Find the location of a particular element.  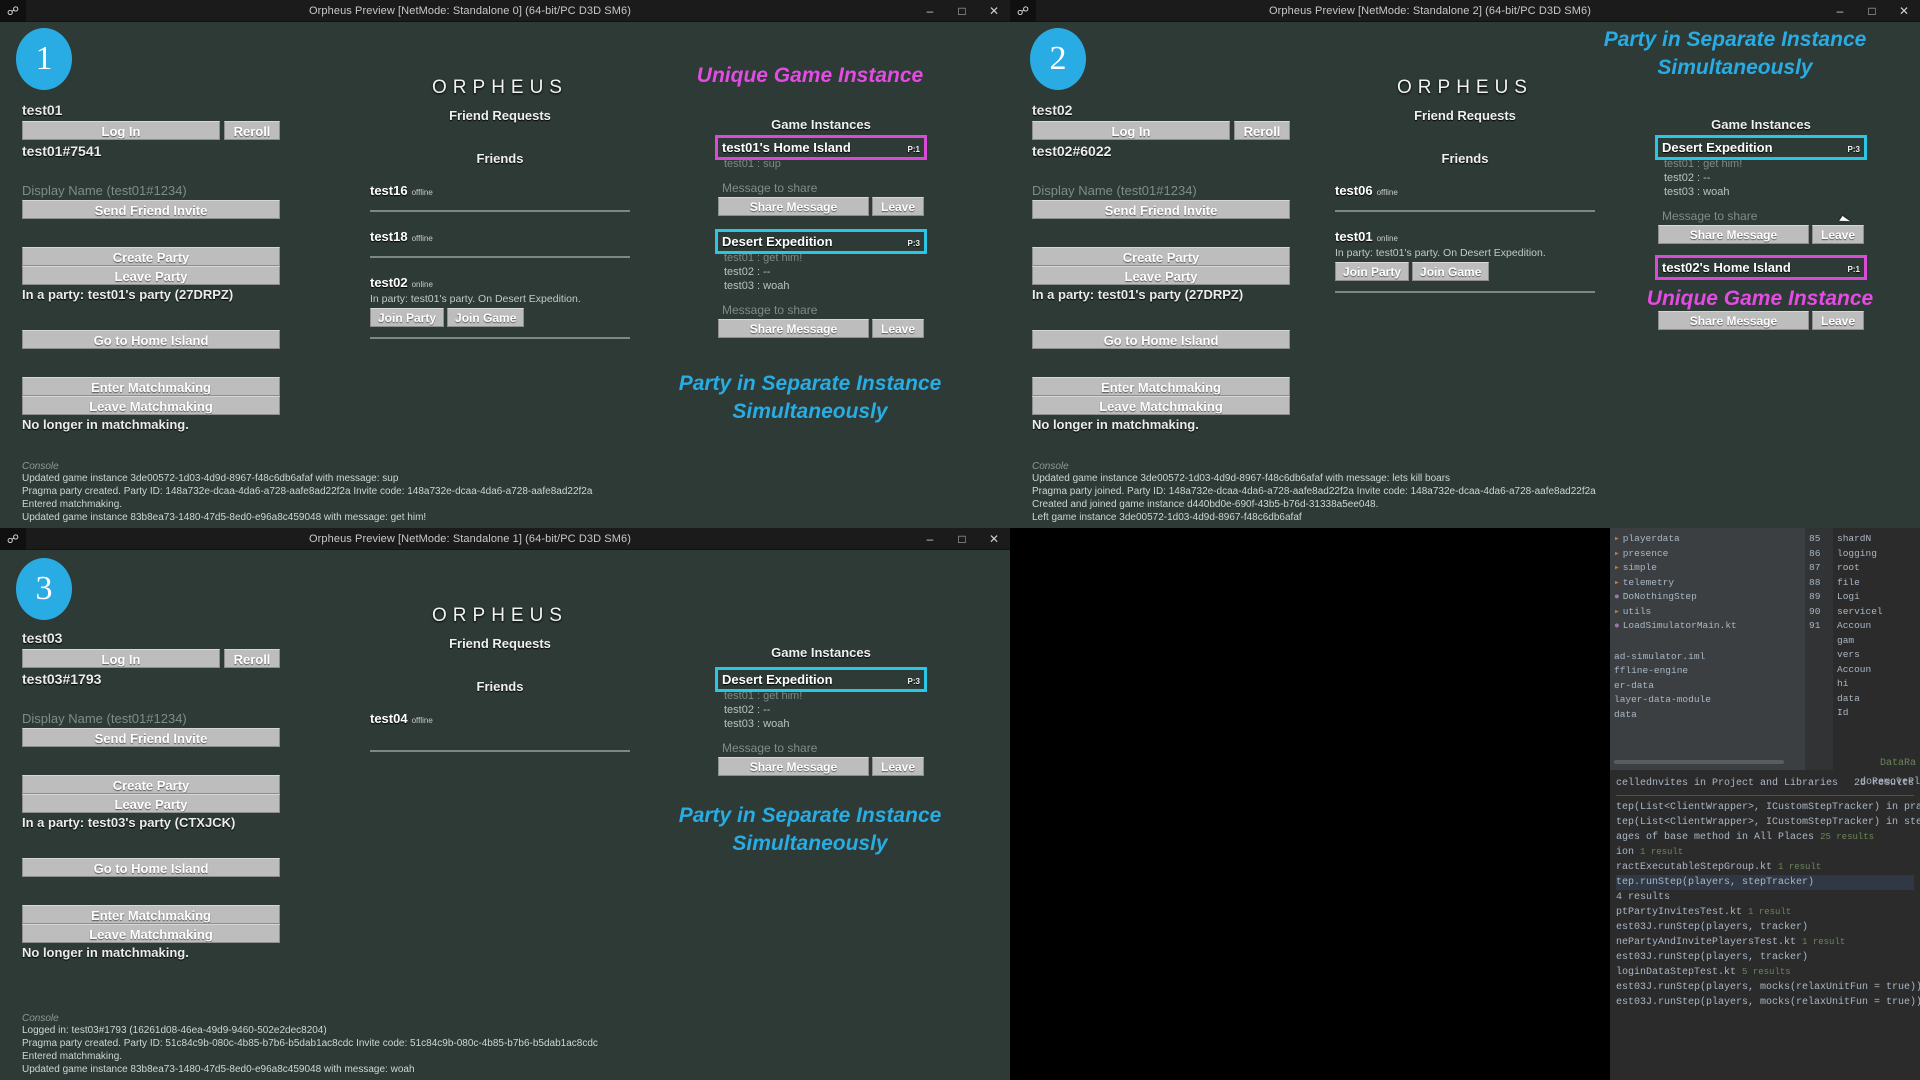

tree-item: layer-data-module is located at coordinates (1707, 700).